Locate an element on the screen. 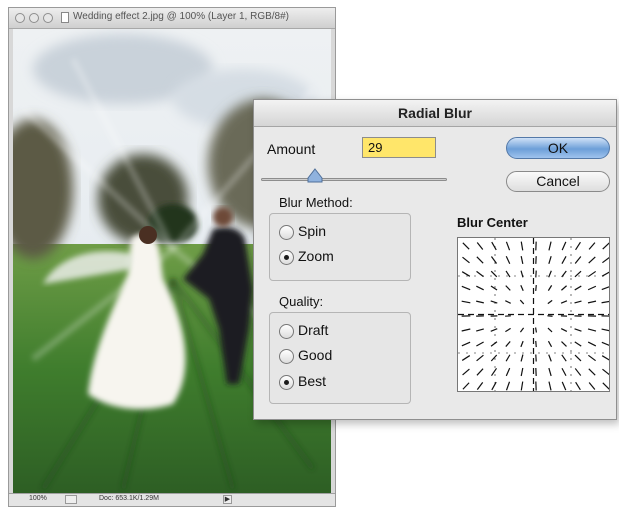 The height and width of the screenshot is (515, 619). zoom-window-button is located at coordinates (48, 18).